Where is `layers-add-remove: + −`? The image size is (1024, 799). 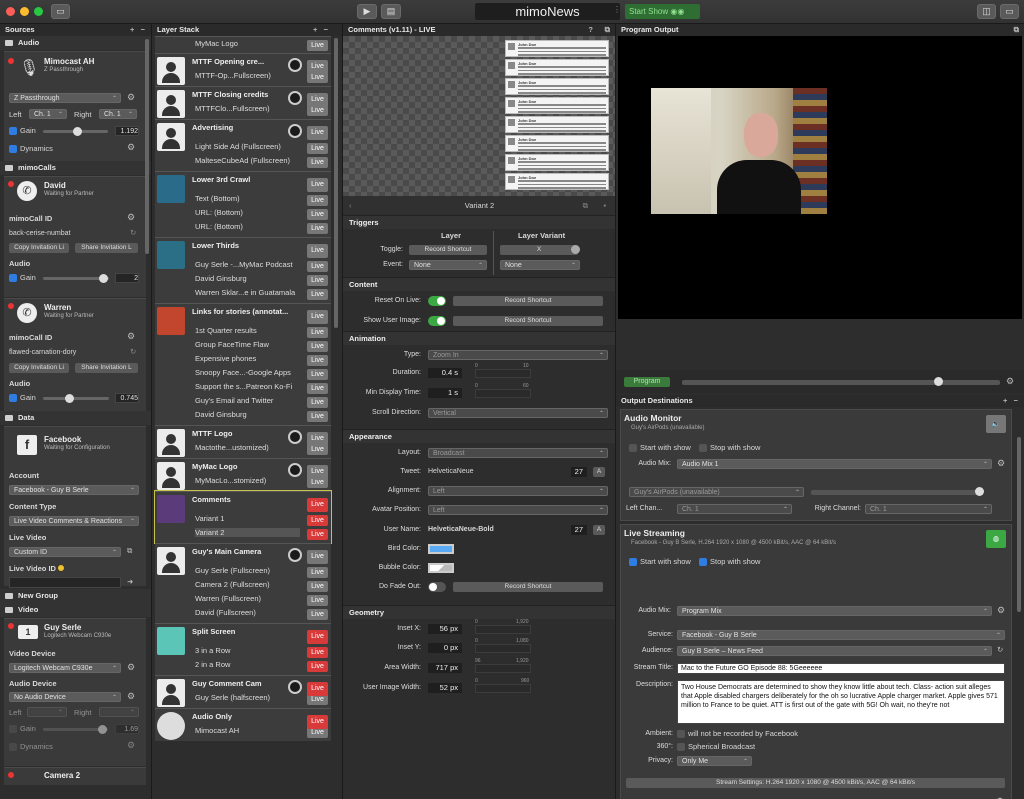 layers-add-remove: + − is located at coordinates (320, 30).